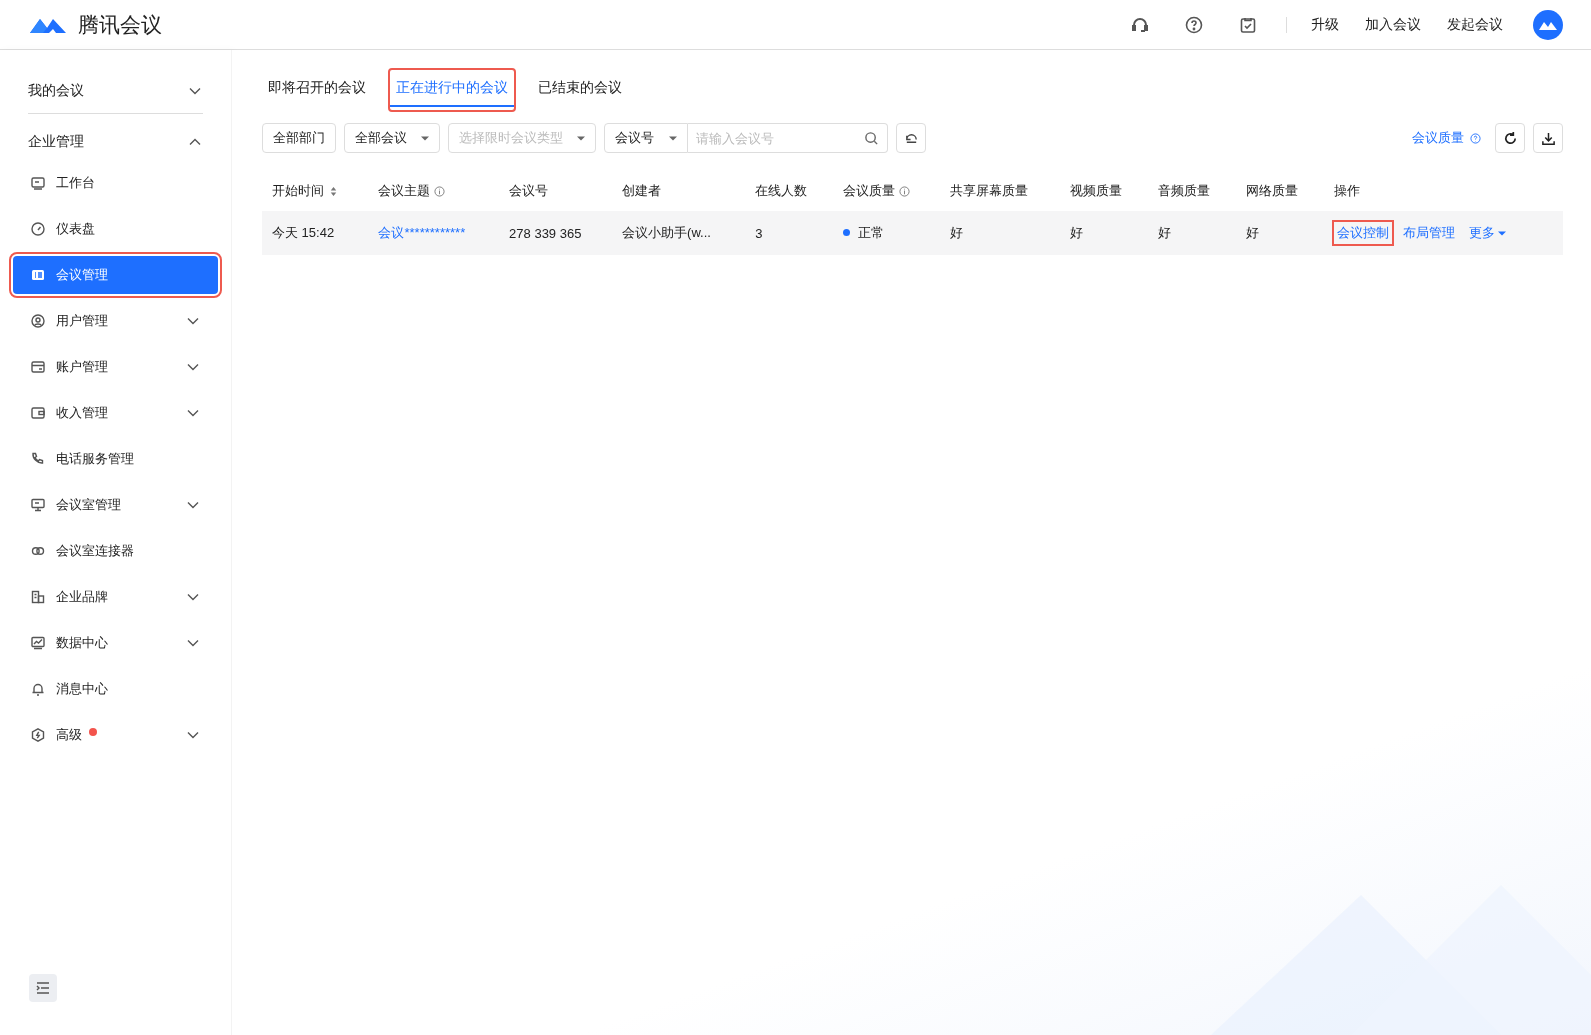 The height and width of the screenshot is (1035, 1591). I want to click on brand-name: 腾讯会议, so click(120, 24).